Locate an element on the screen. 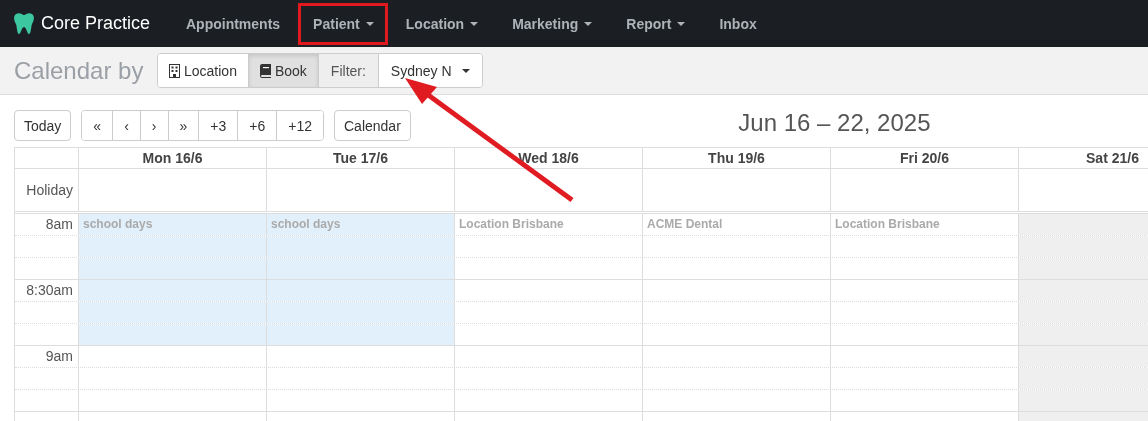  time-label: 8am is located at coordinates (59, 224).